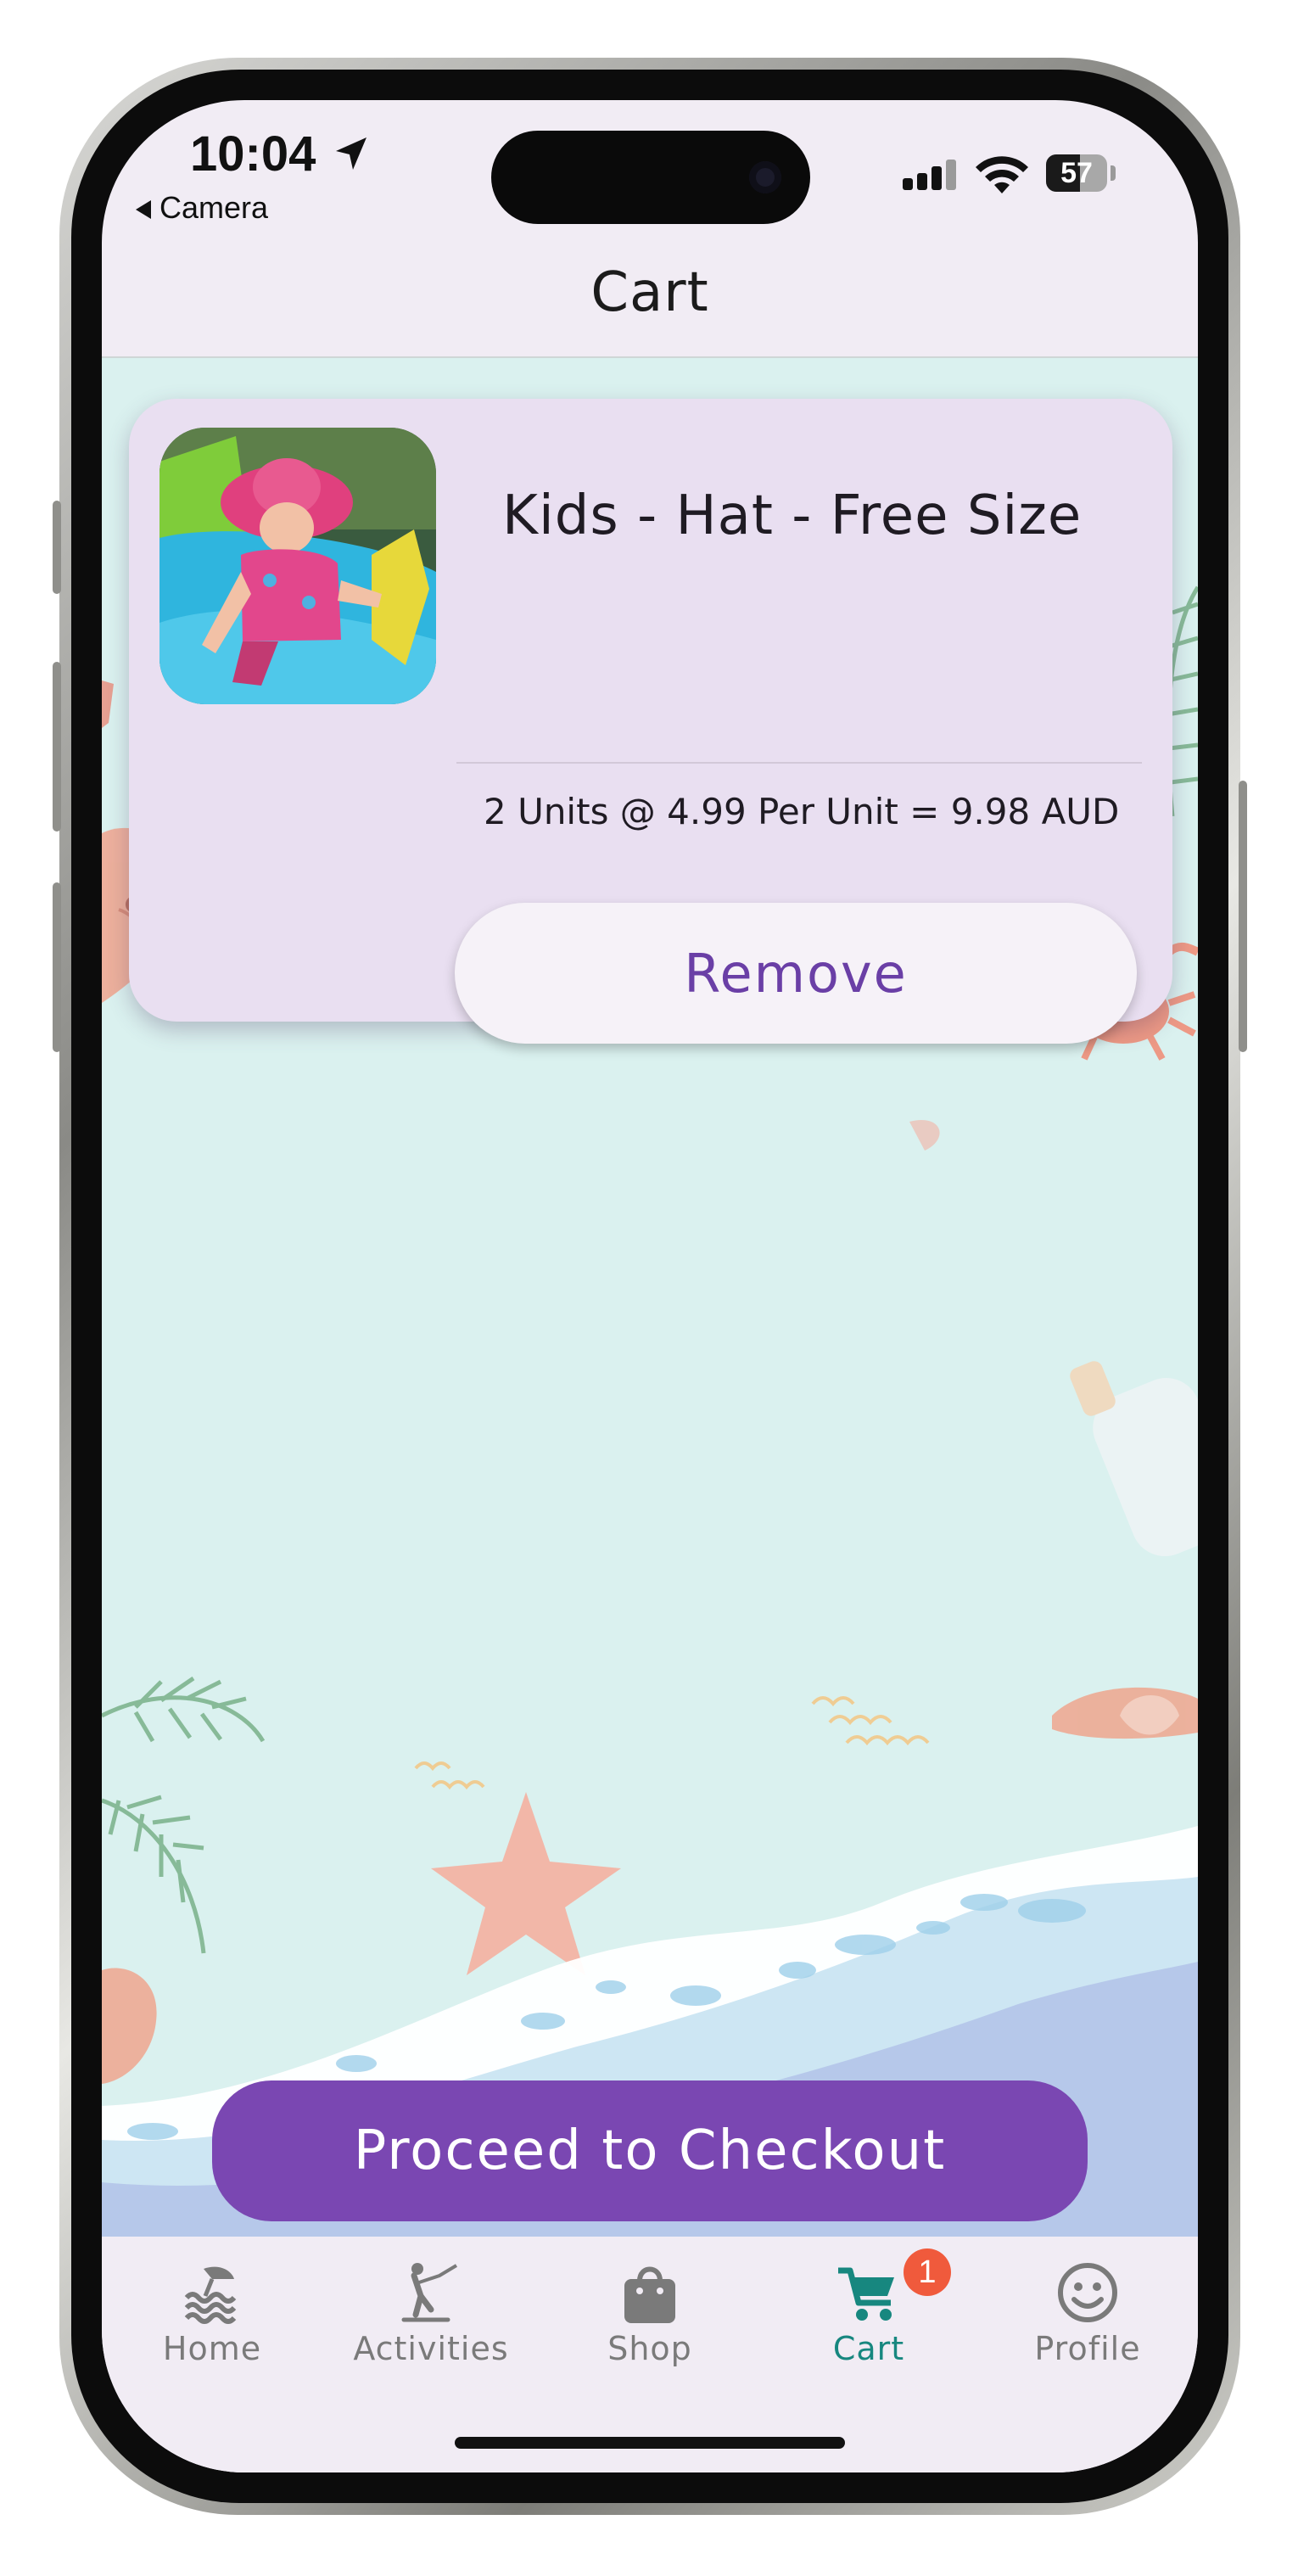  I want to click on tab-cart: 1 Cart, so click(868, 2312).